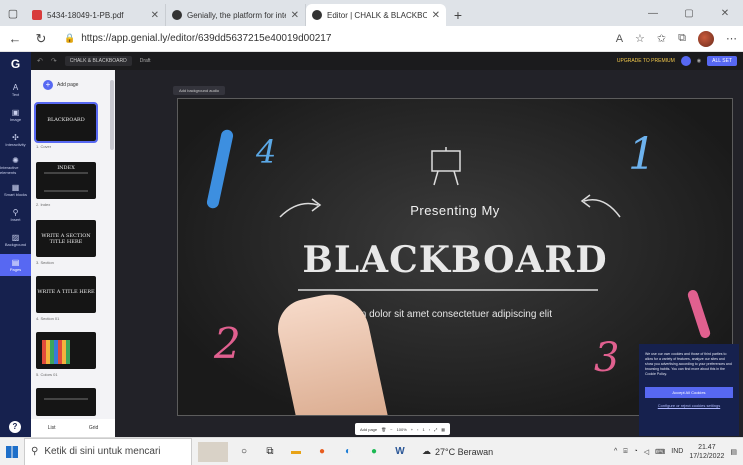  What do you see at coordinates (455, 260) in the screenshot?
I see `slide-title: BLACKBOARD` at bounding box center [455, 260].